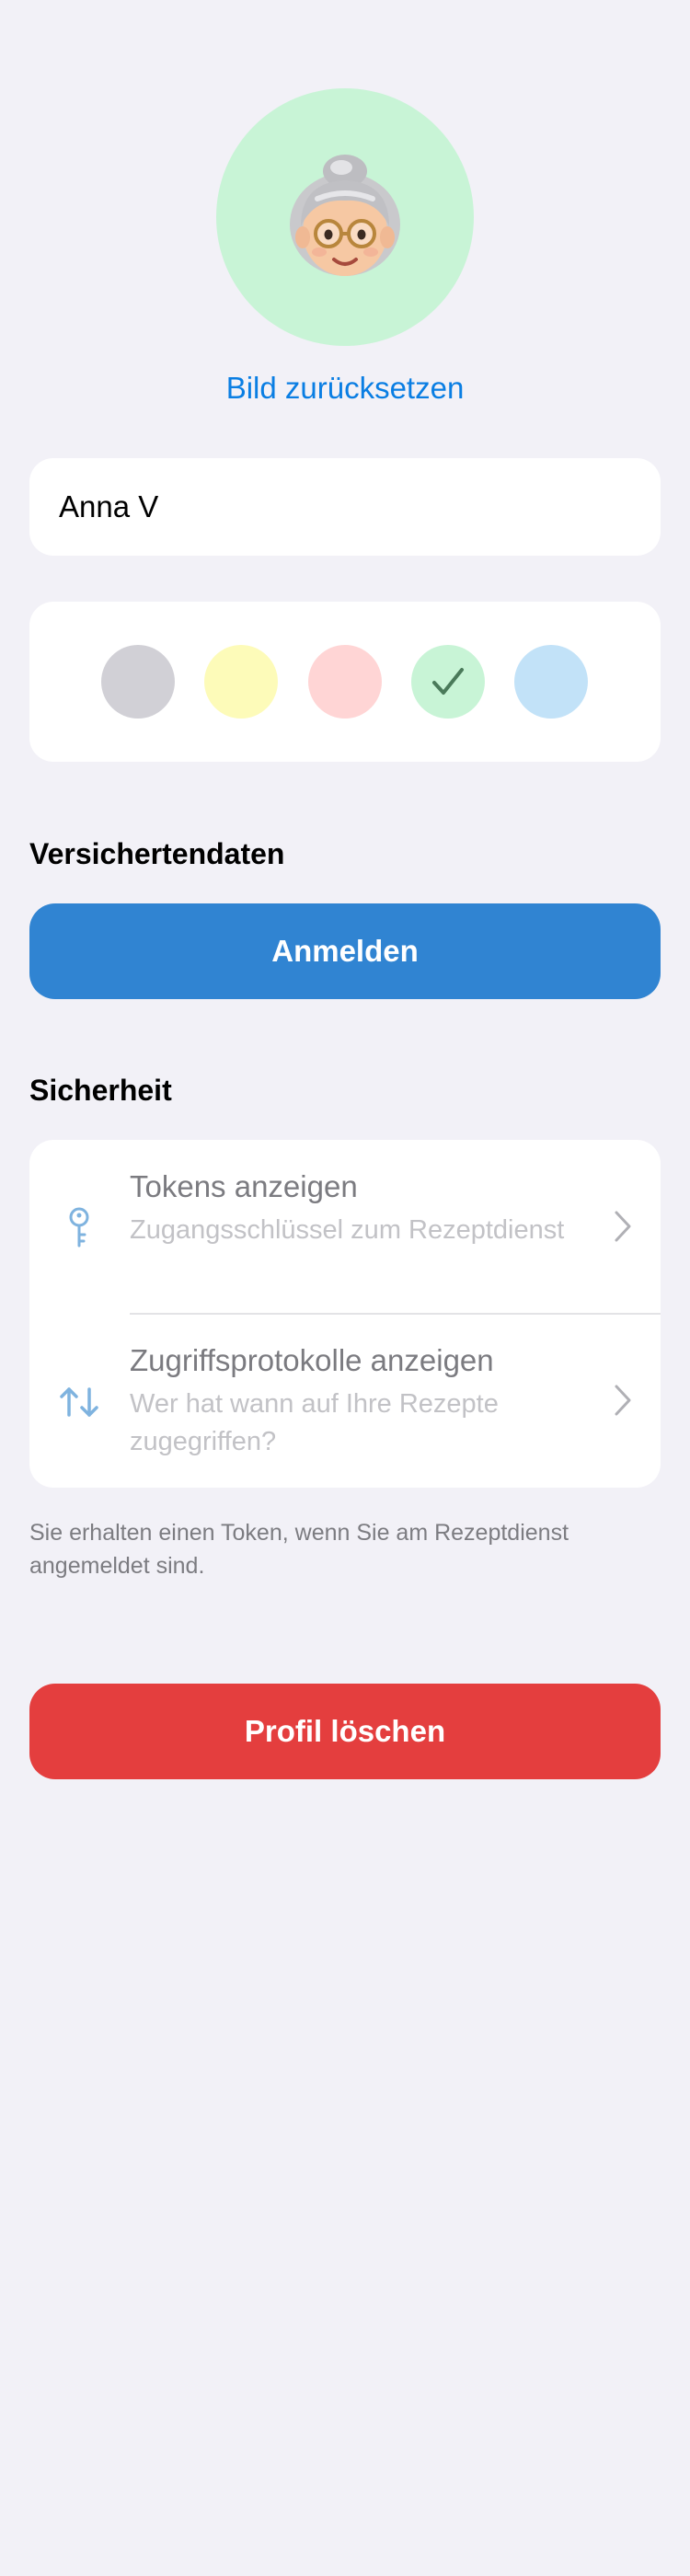  I want to click on color-swatch-yellow, so click(241, 682).